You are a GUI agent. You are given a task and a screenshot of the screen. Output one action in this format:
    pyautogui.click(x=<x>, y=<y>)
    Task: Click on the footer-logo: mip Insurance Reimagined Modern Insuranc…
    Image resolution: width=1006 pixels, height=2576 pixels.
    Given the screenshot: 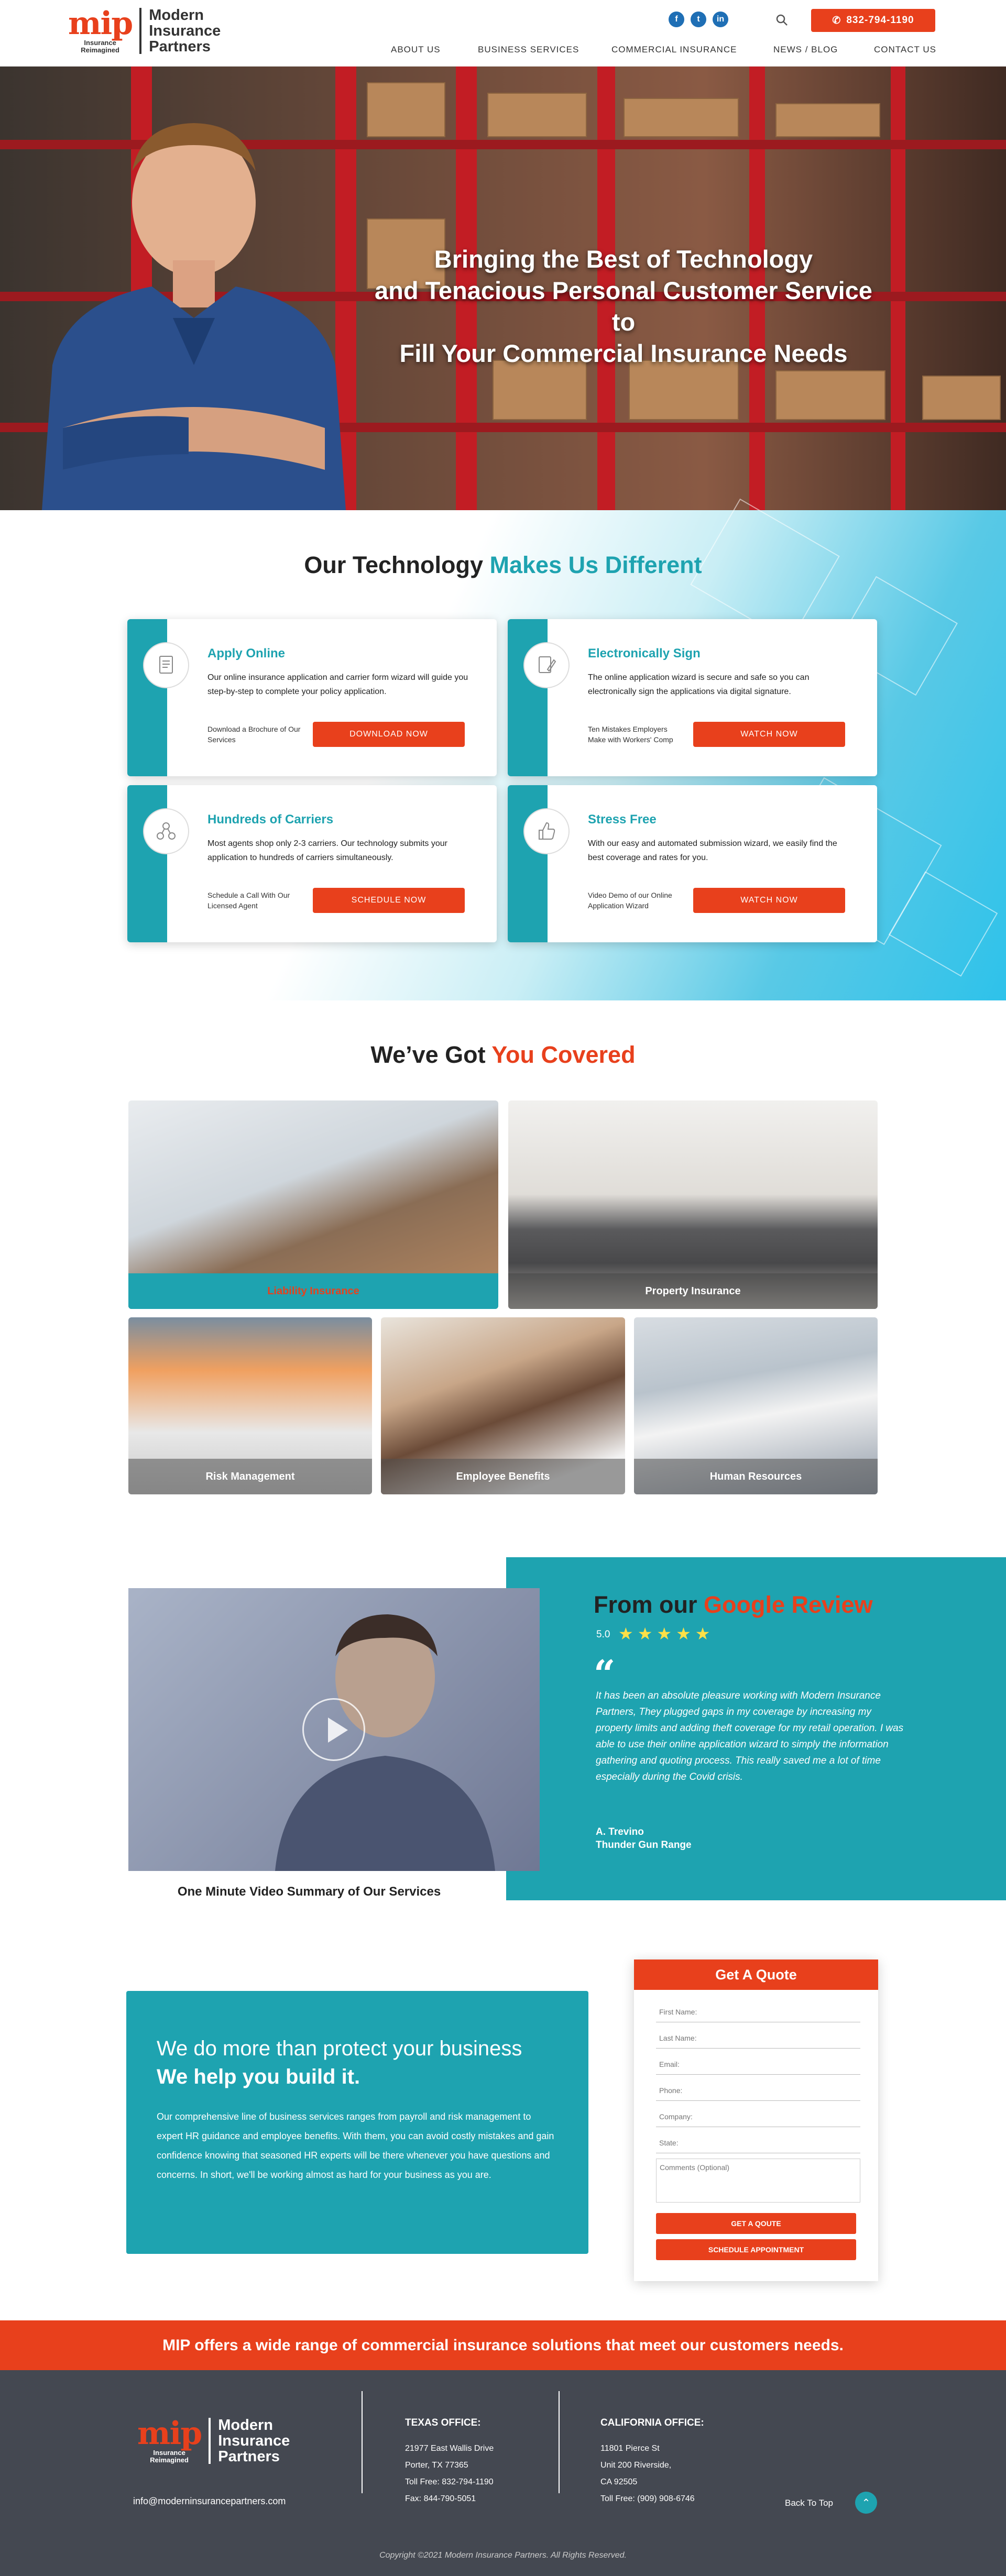 What is the action you would take?
    pyautogui.click(x=213, y=2440)
    